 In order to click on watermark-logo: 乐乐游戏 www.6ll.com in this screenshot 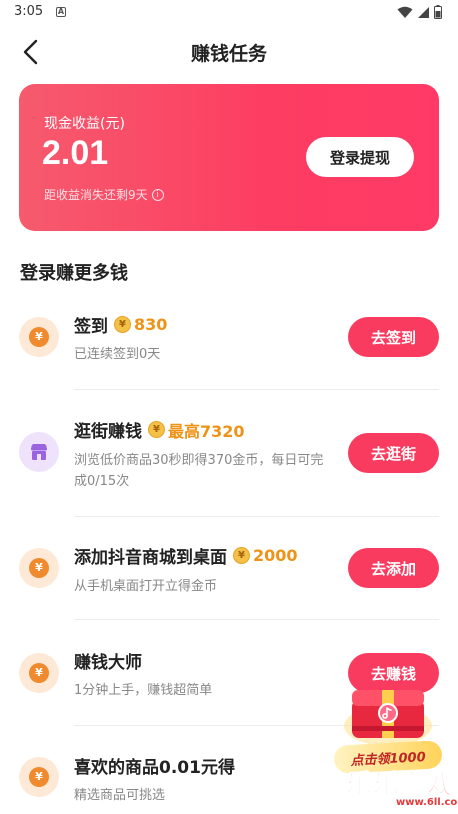, I will do `click(400, 789)`.